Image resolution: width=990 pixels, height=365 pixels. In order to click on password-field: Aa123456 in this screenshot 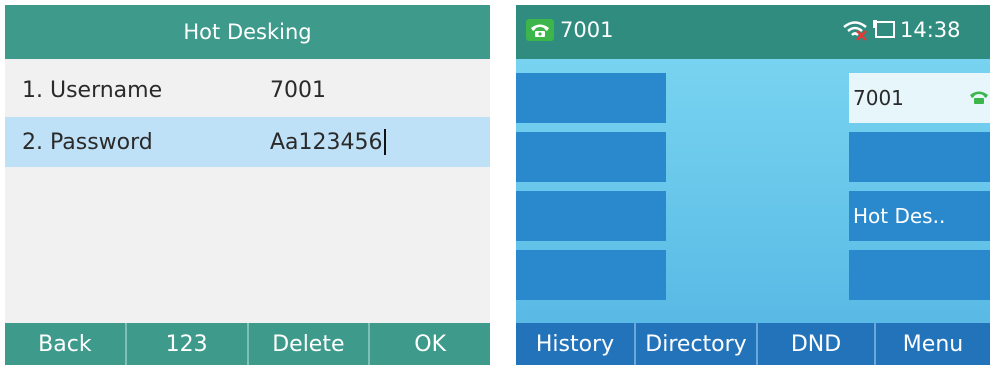, I will do `click(328, 142)`.